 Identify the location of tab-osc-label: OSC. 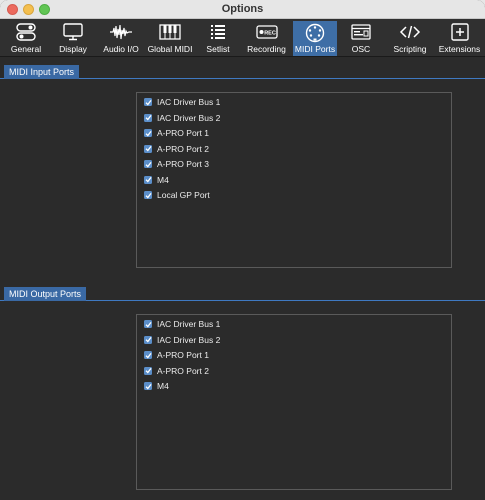
(361, 49).